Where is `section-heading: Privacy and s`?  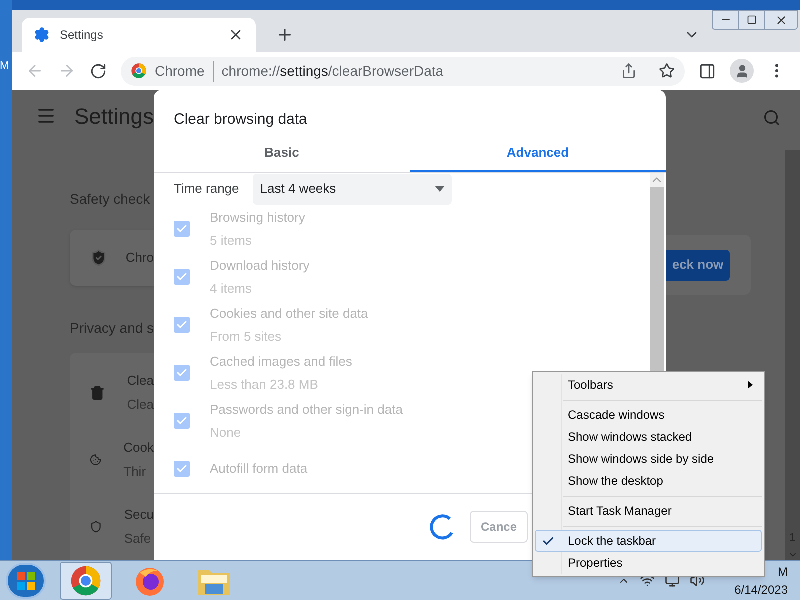 section-heading: Privacy and s is located at coordinates (112, 328).